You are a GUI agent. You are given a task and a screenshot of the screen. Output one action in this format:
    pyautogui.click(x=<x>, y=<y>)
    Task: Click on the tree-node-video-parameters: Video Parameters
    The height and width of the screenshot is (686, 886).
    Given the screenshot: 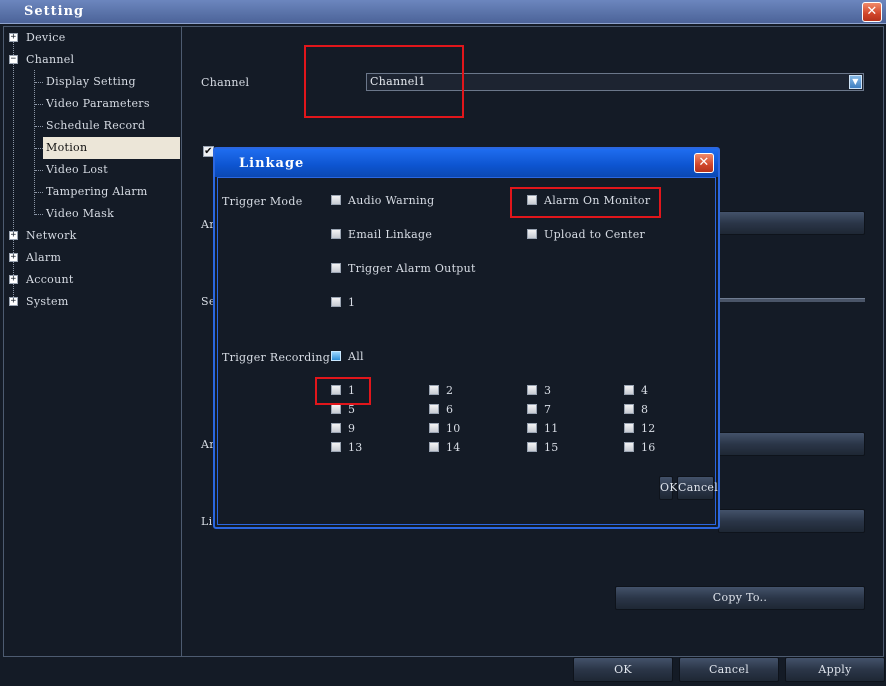 What is the action you would take?
    pyautogui.click(x=98, y=104)
    